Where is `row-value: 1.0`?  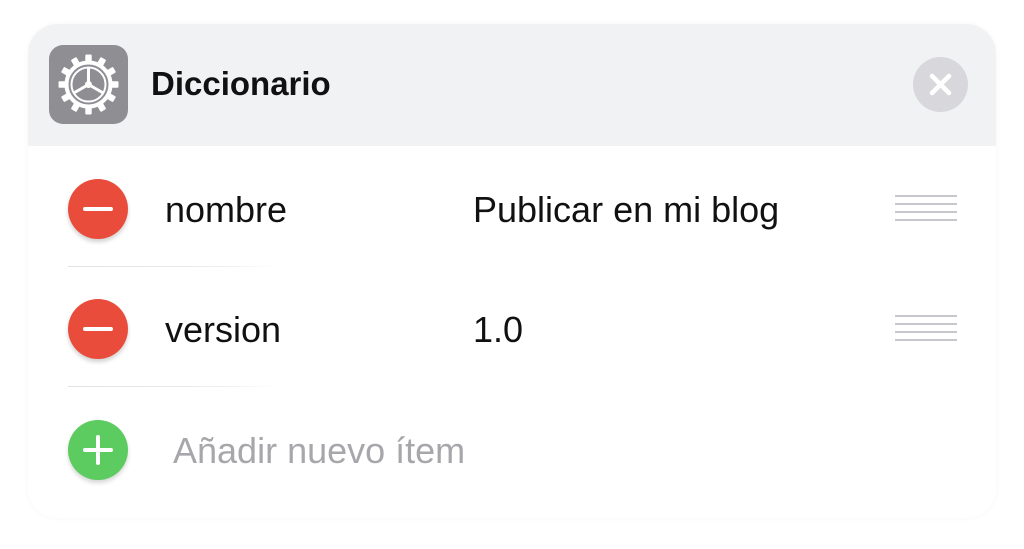 row-value: 1.0 is located at coordinates (678, 330).